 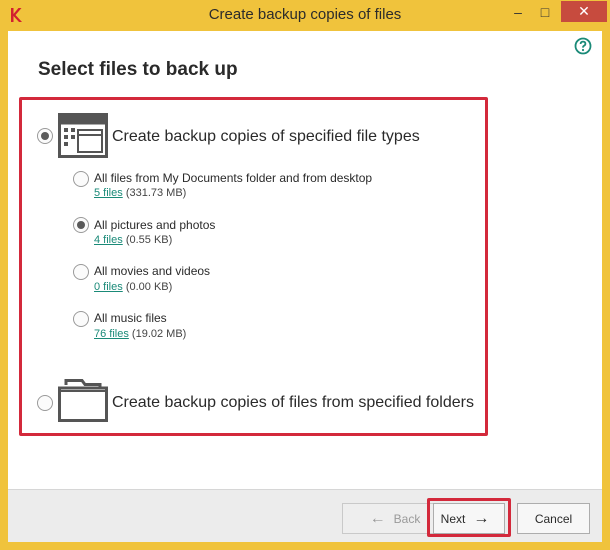 What do you see at coordinates (469, 518) in the screenshot?
I see `next-button: Next →` at bounding box center [469, 518].